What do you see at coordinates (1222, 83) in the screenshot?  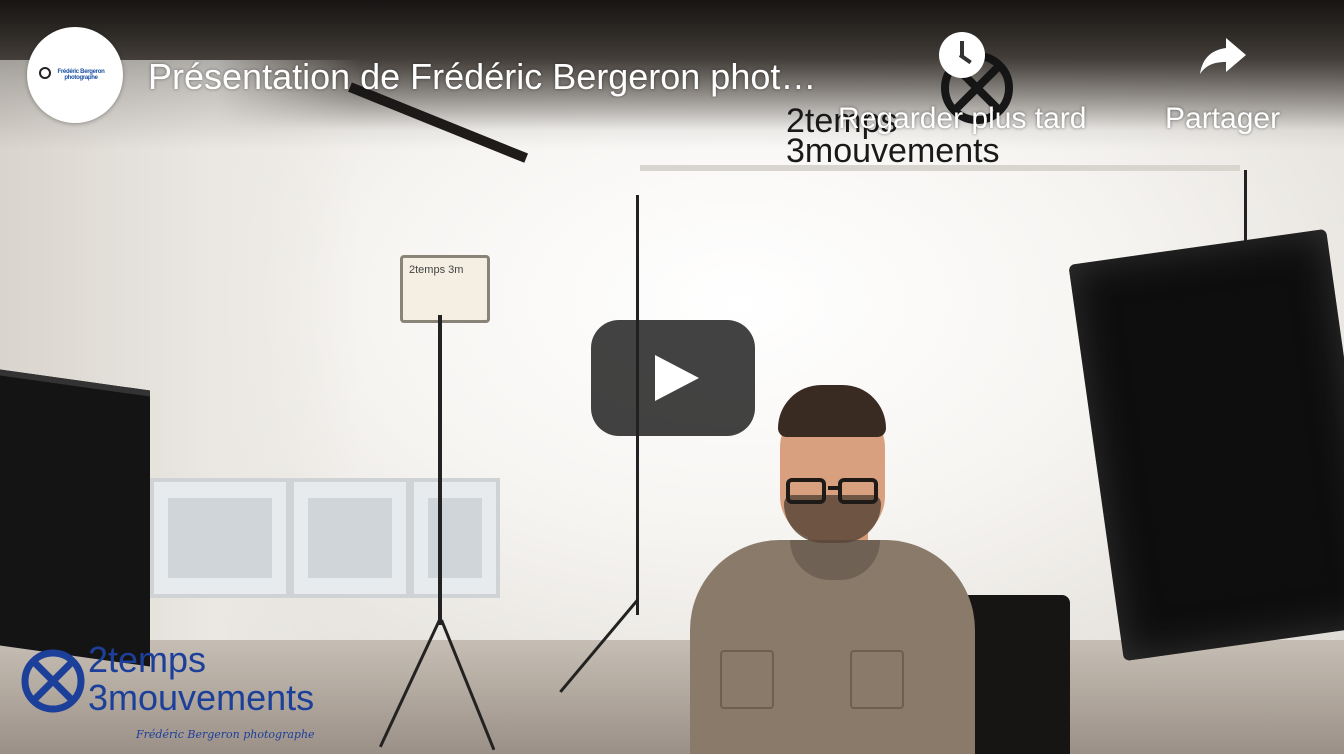 I see `share-button: Partager` at bounding box center [1222, 83].